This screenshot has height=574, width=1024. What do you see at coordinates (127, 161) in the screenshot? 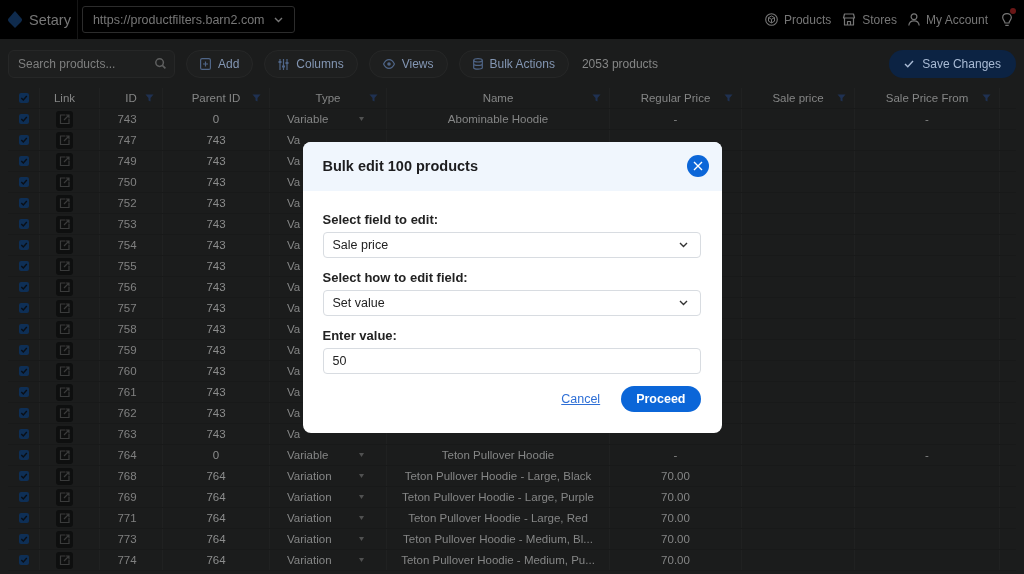
I see `product-id: 749` at bounding box center [127, 161].